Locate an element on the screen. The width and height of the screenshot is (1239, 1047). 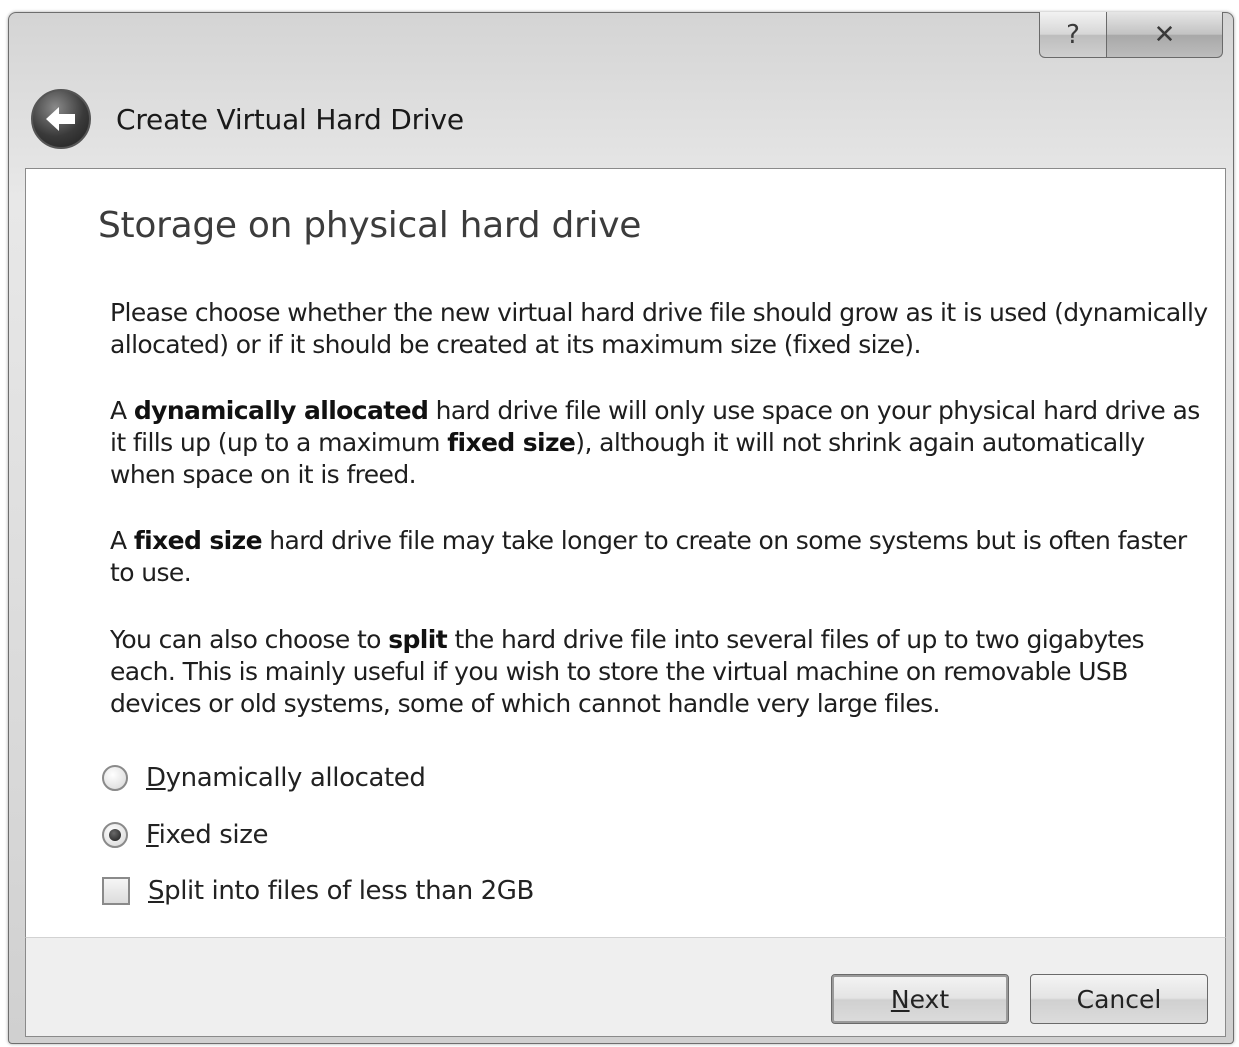
label-text: ynamically allocated is located at coordinates (295, 778).